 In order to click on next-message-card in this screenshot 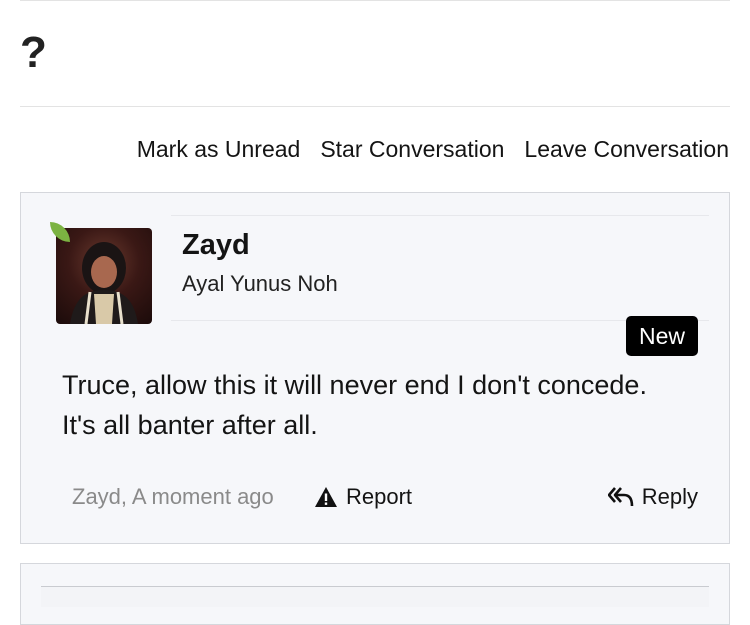, I will do `click(375, 594)`.